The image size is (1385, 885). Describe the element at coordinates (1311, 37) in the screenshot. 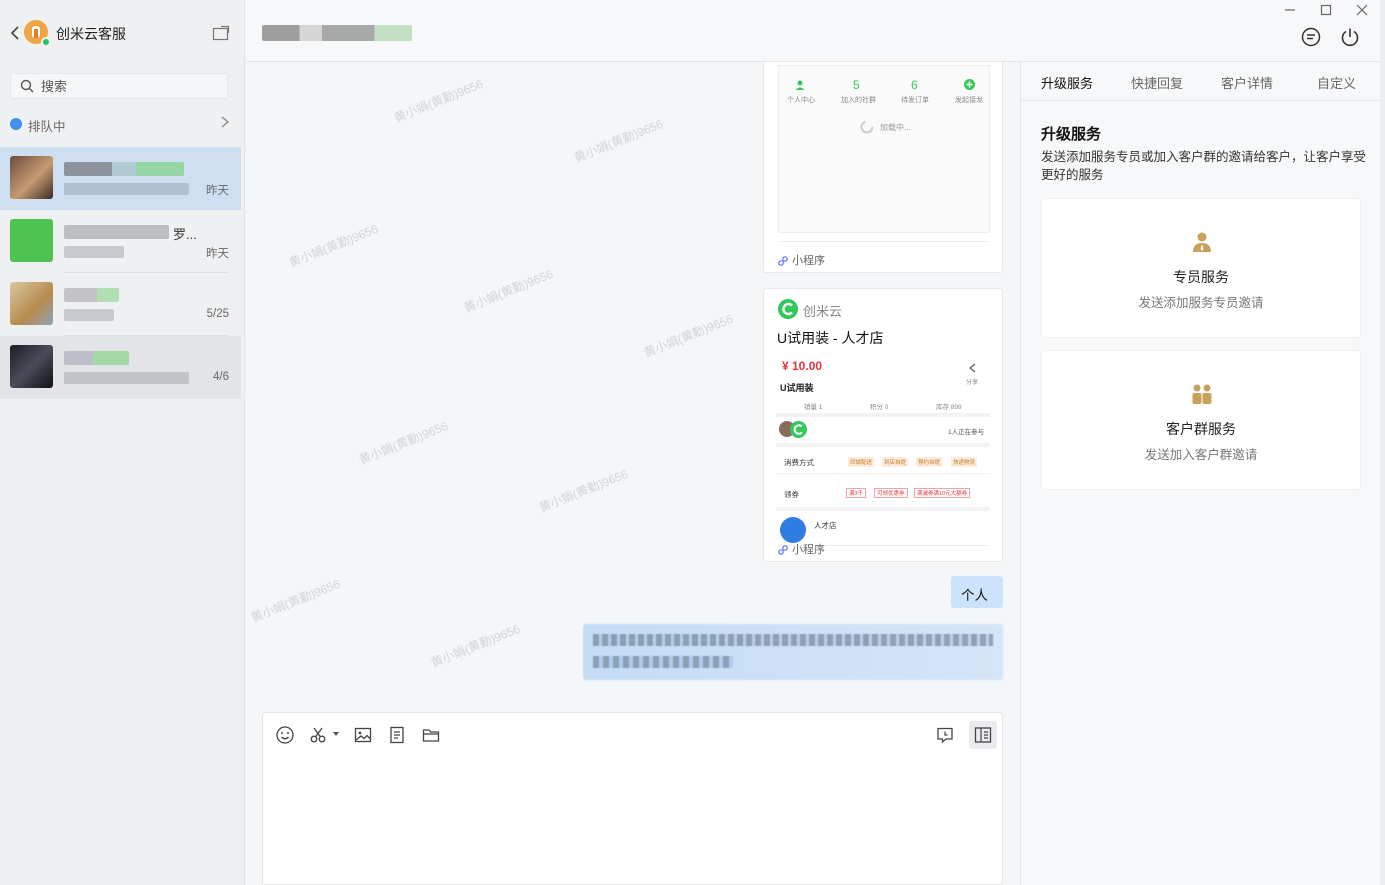

I see `chat-bubble-icon` at that location.